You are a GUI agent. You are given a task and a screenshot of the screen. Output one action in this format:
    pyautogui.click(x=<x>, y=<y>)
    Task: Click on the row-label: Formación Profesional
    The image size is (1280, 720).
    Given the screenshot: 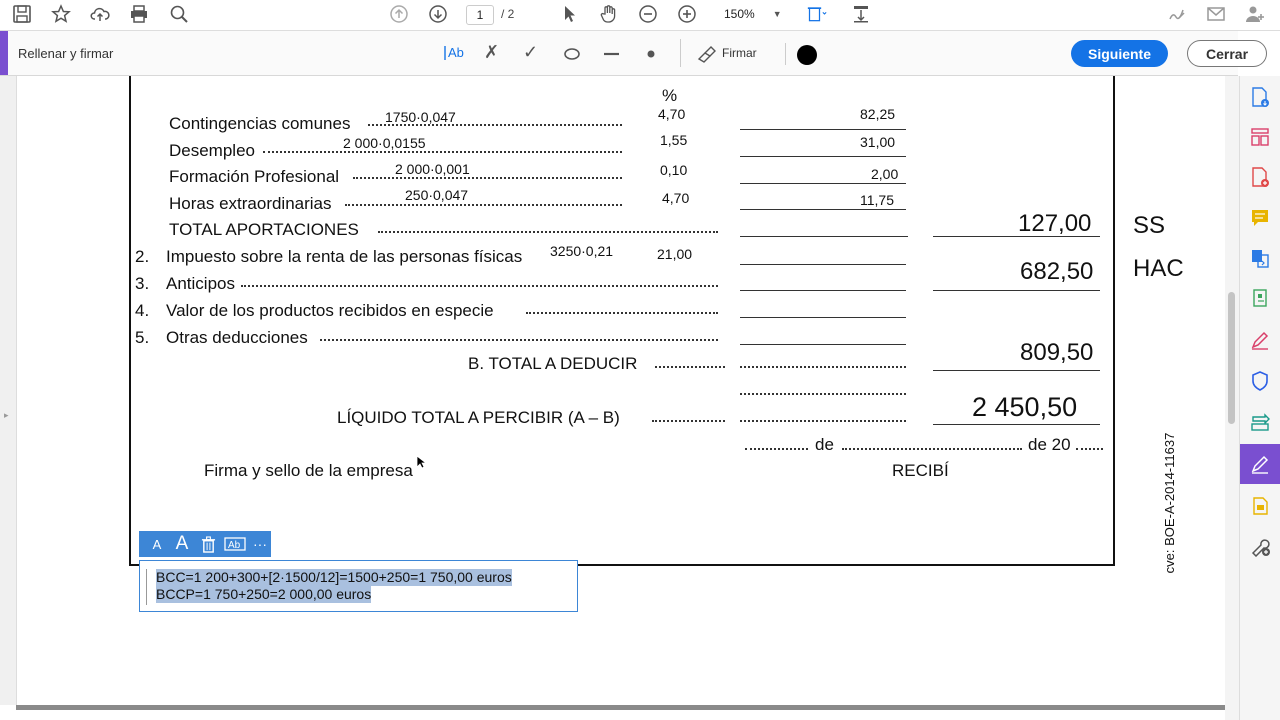 What is the action you would take?
    pyautogui.click(x=254, y=176)
    